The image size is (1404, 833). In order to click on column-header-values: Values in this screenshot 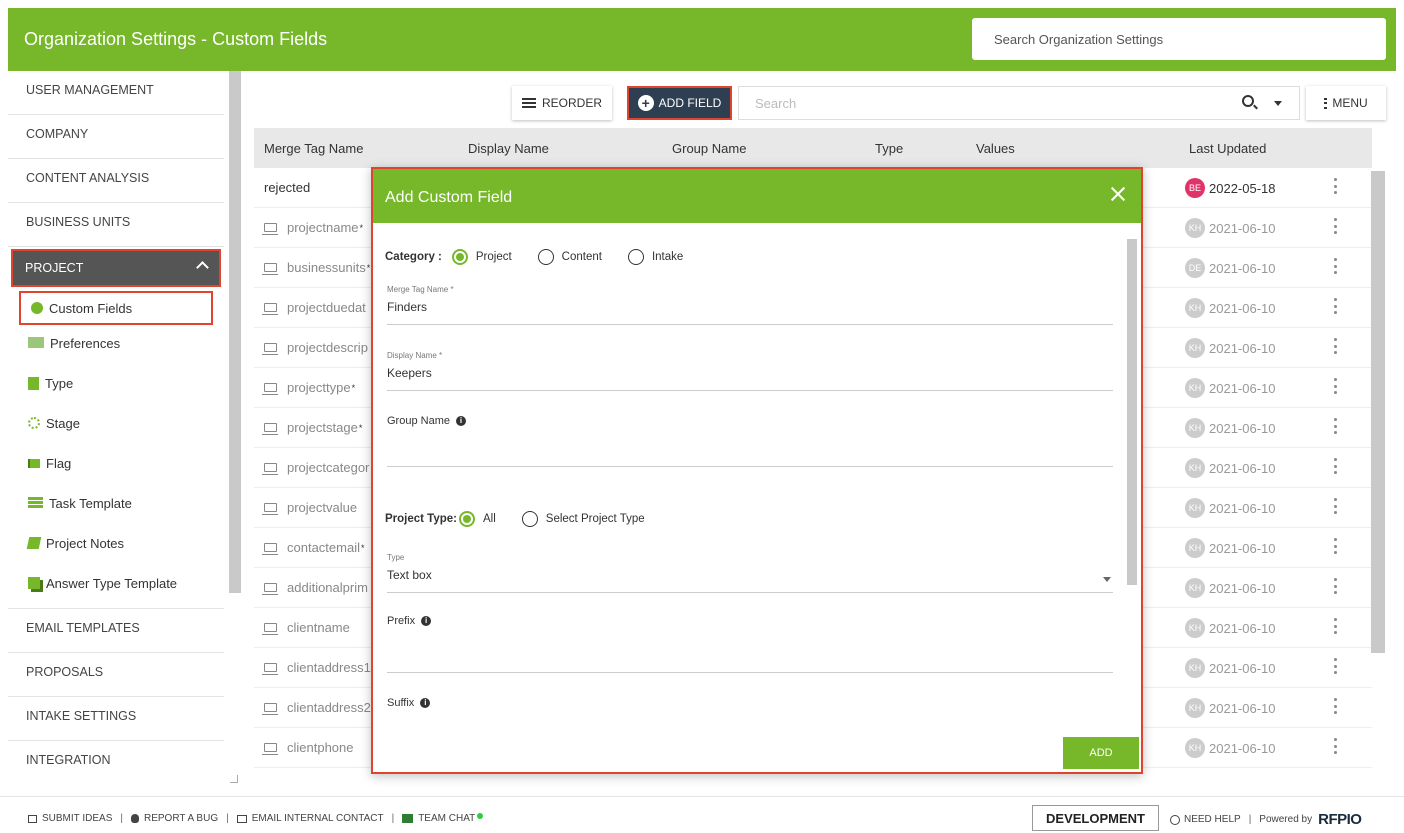, I will do `click(995, 148)`.